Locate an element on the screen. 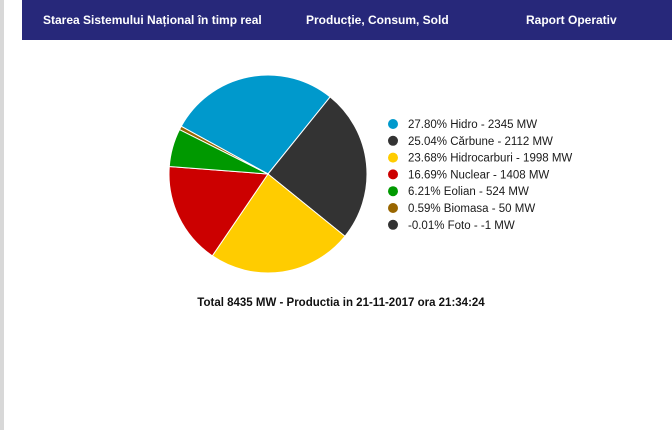 The image size is (672, 430). pie-slices is located at coordinates (268, 174).